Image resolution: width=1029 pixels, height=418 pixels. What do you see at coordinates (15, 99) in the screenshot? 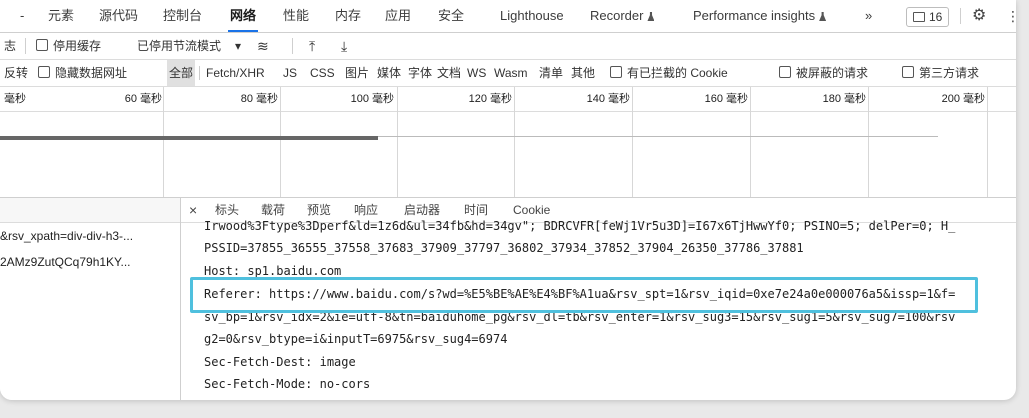
I see `timeline-tick: 毫秒` at bounding box center [15, 99].